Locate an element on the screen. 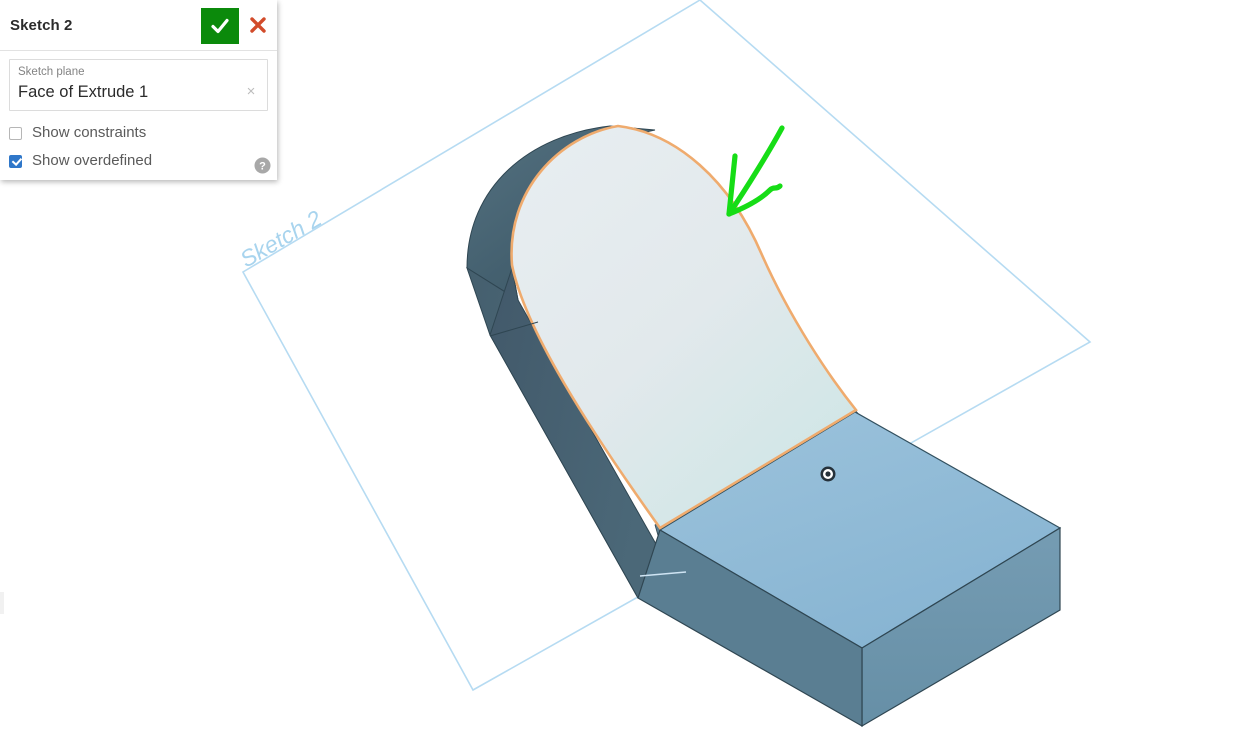 The image size is (1239, 756). sketch-plane-label: Sketch 2 is located at coordinates (281, 238).